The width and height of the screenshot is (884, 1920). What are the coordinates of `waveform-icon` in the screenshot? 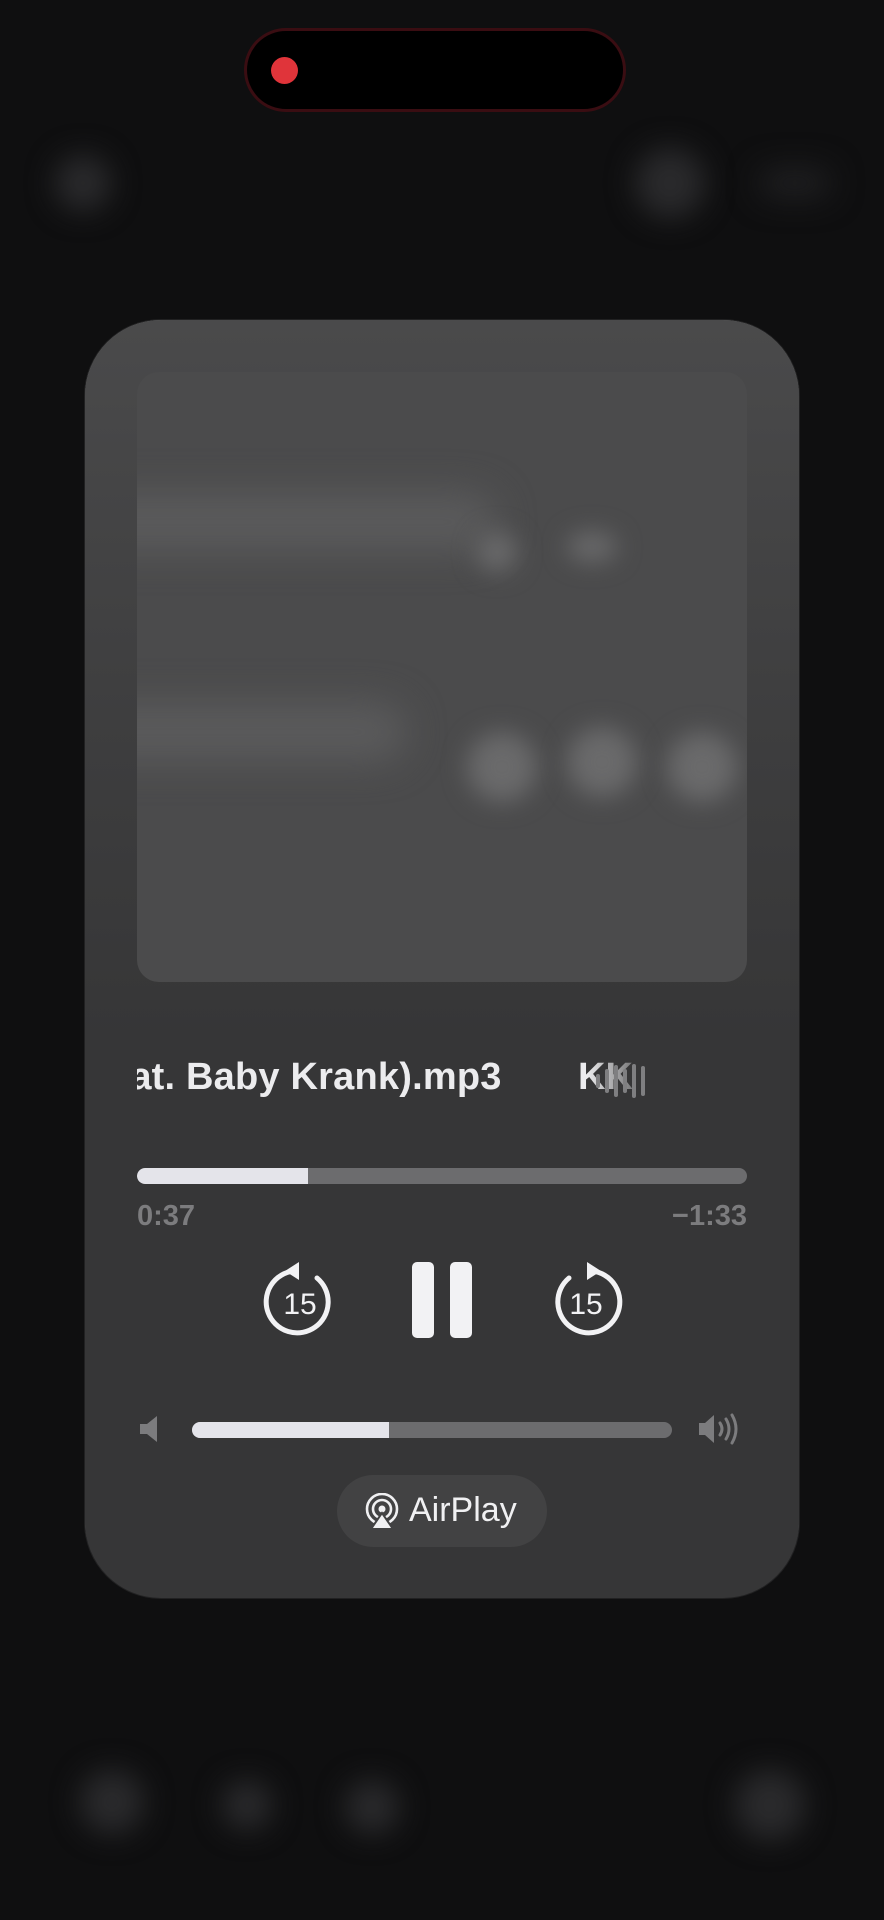 It's located at (621, 1081).